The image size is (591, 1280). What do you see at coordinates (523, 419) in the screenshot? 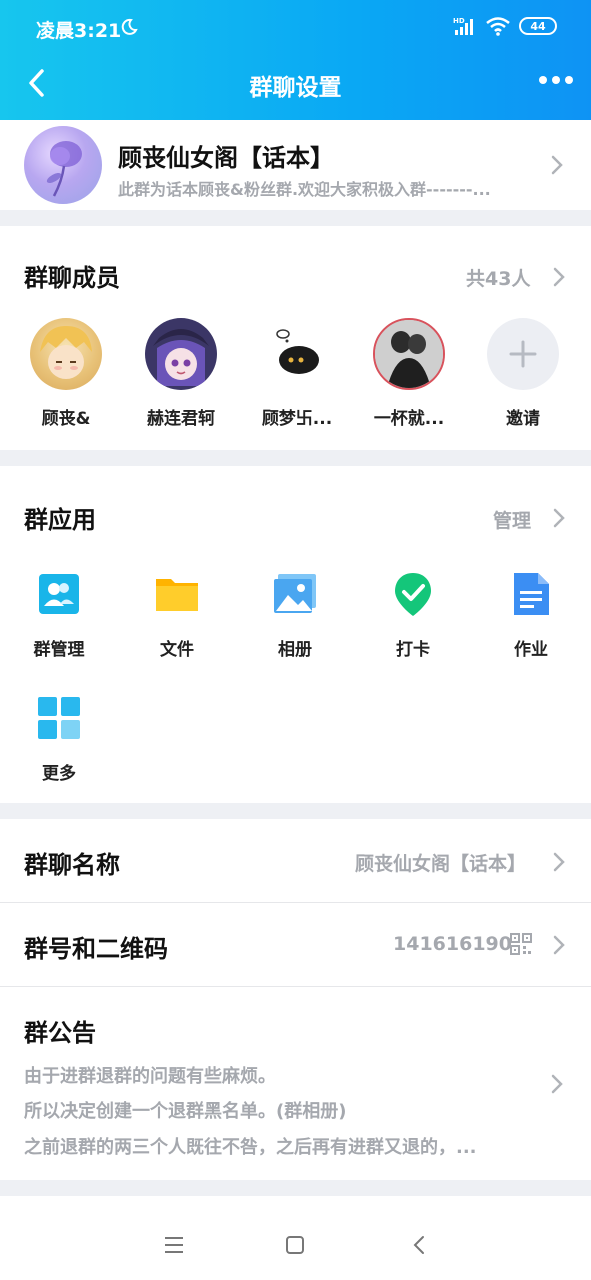
I see `invite-label: 邀请` at bounding box center [523, 419].